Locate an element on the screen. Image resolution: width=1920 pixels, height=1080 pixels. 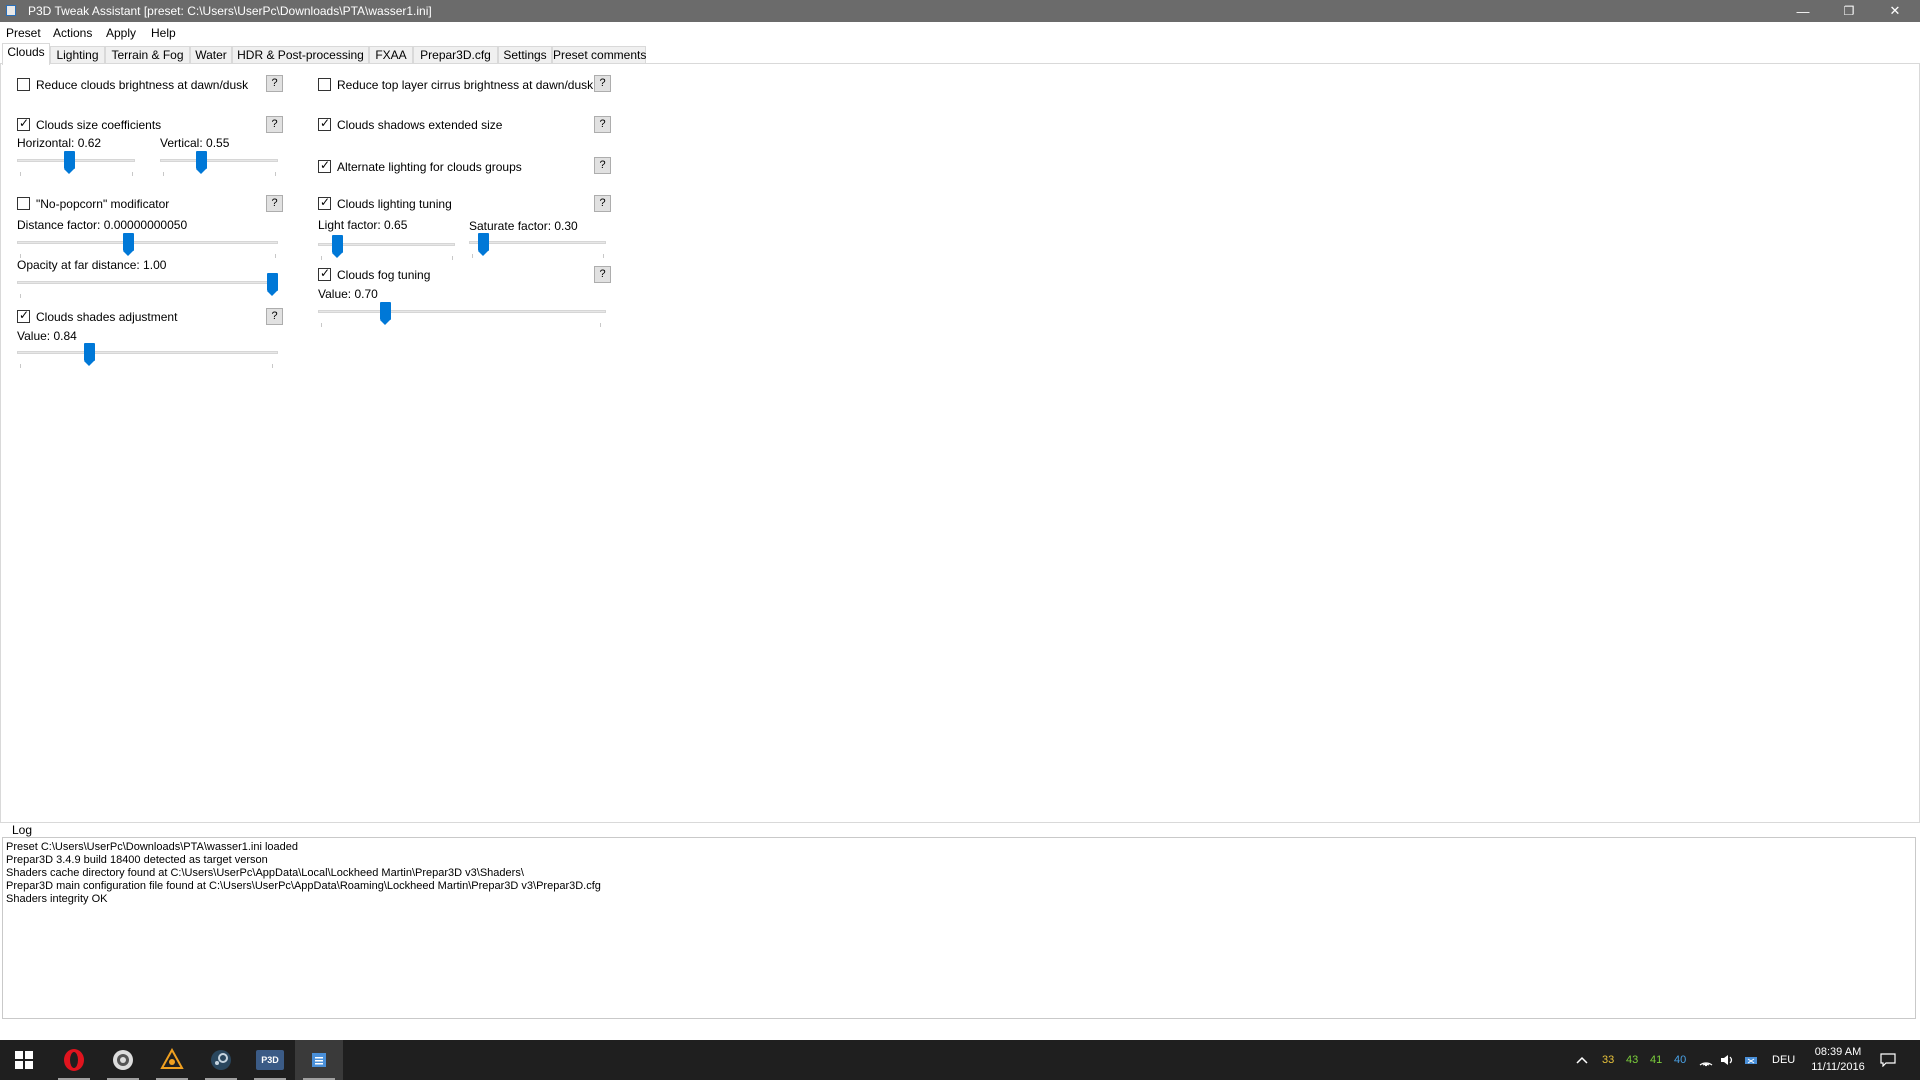
usb-eject-icon is located at coordinates (1751, 1060).